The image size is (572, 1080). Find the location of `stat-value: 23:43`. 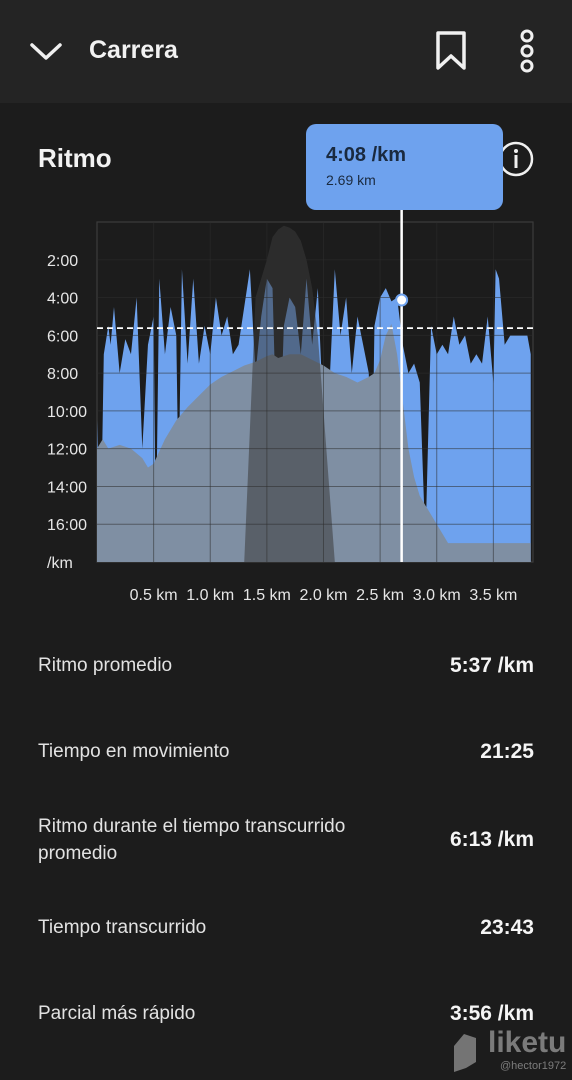

stat-value: 23:43 is located at coordinates (507, 927).